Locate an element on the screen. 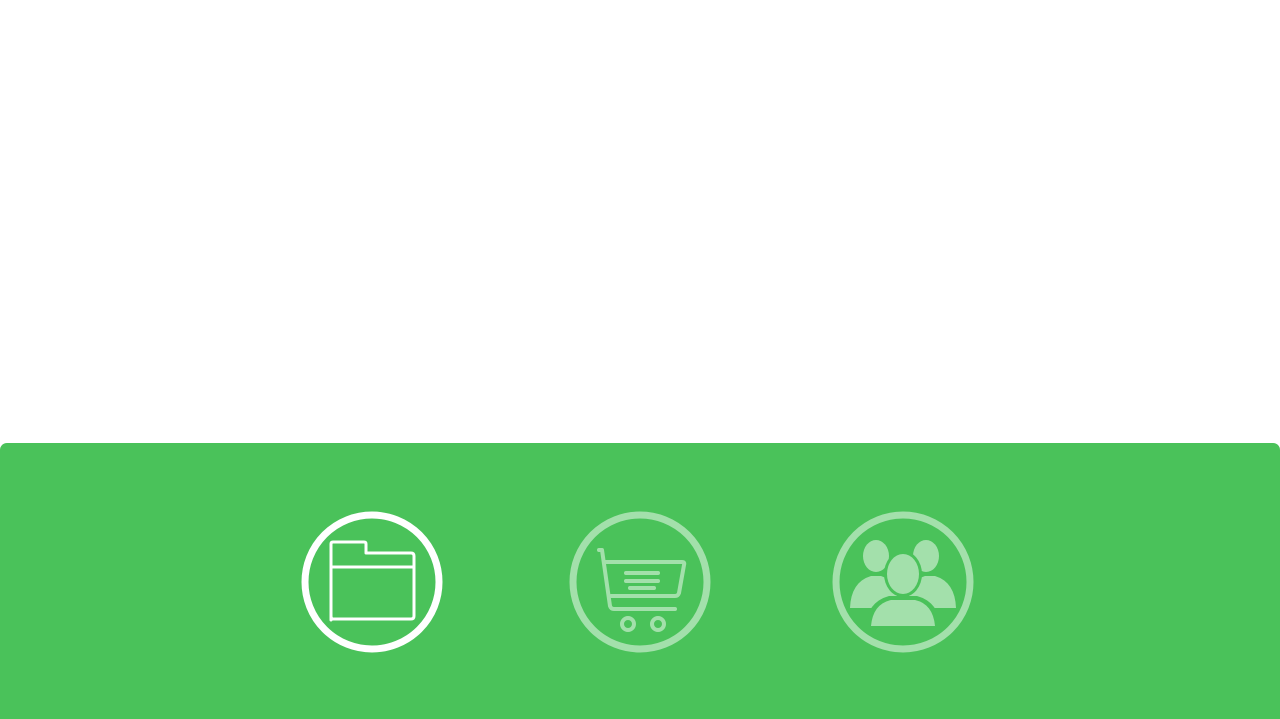 This screenshot has height=719, width=1280. users-nav-button is located at coordinates (903, 582).